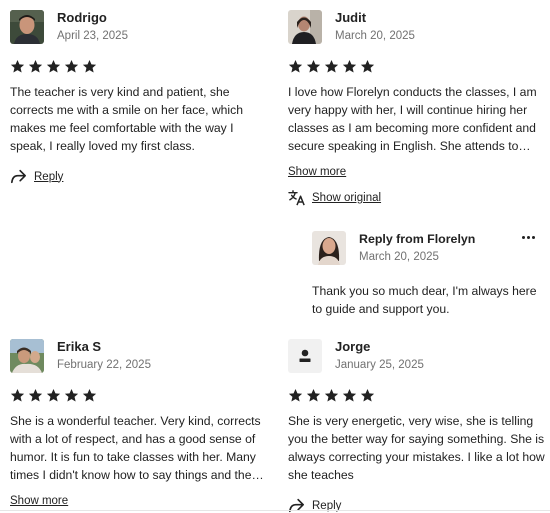 The image size is (550, 513). I want to click on review-date: January 25, 2025, so click(379, 365).